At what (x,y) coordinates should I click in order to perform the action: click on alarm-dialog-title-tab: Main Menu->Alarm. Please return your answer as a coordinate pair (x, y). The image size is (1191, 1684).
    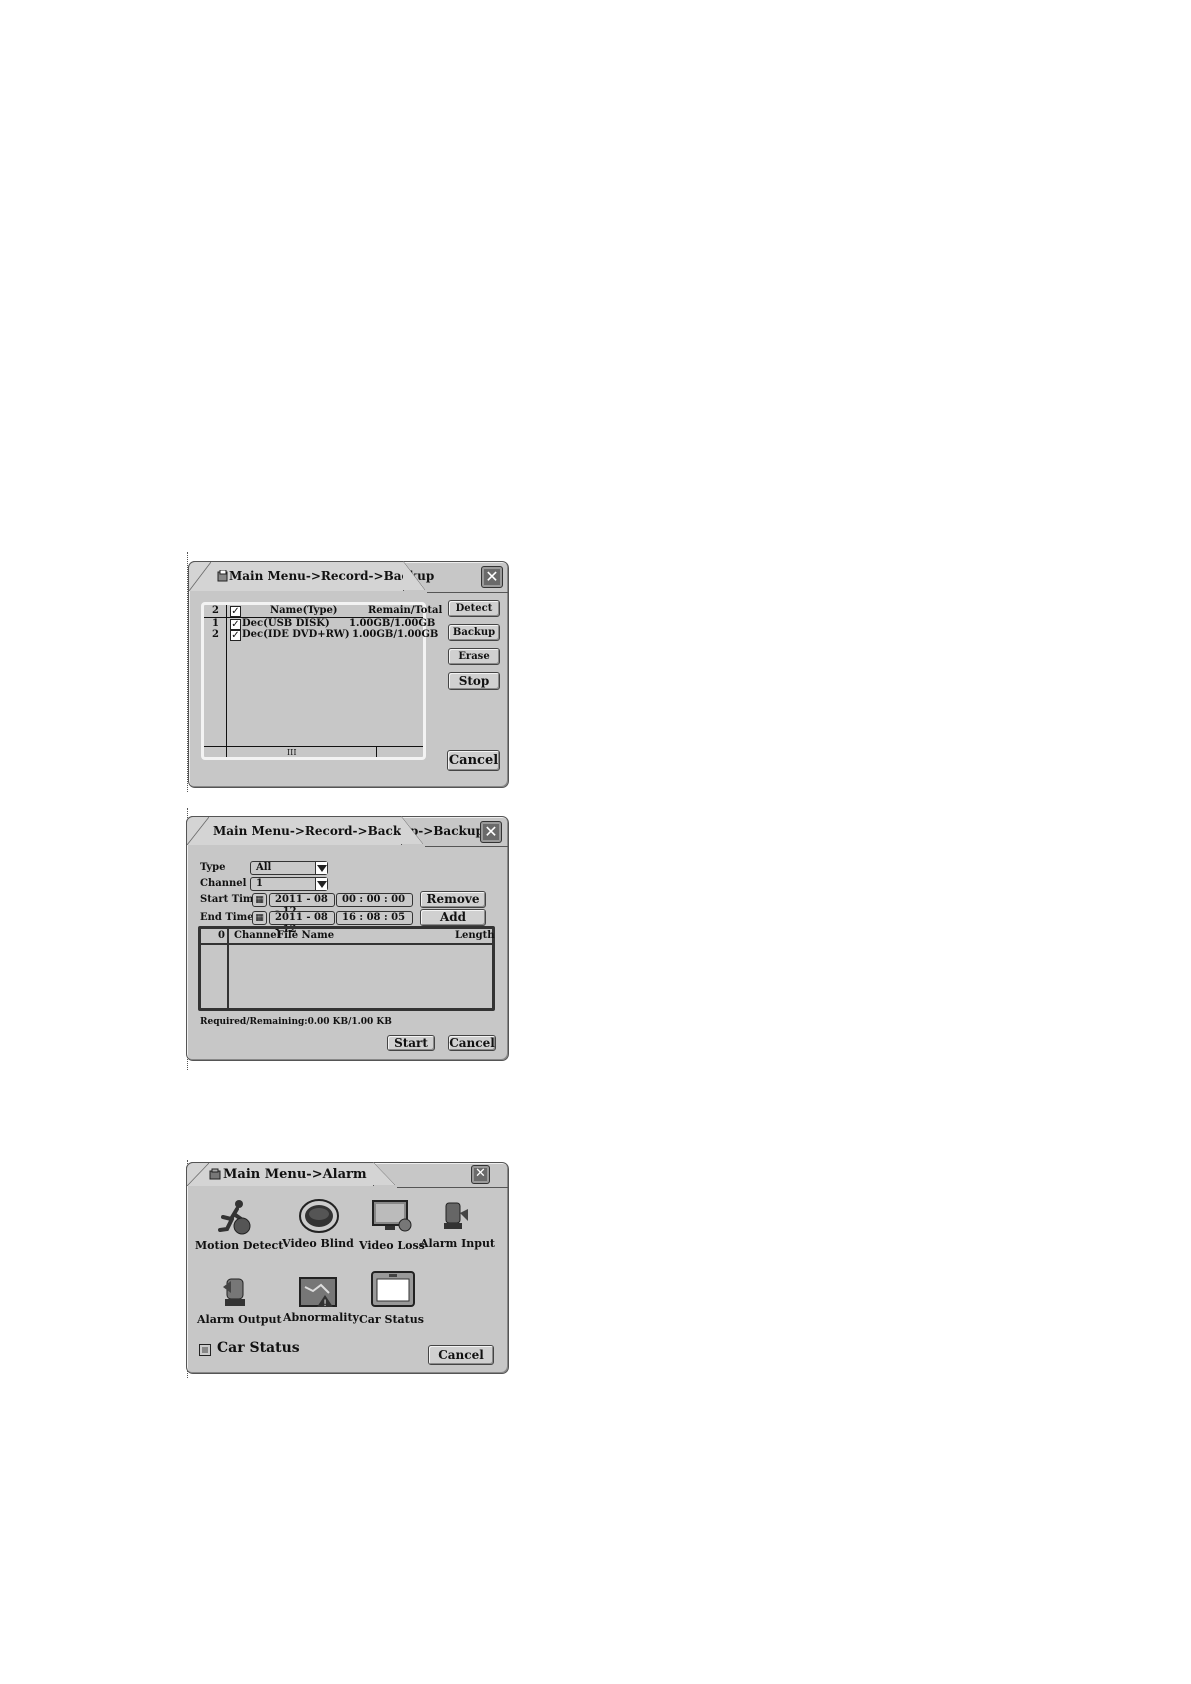
    Looking at the image, I should click on (290, 1174).